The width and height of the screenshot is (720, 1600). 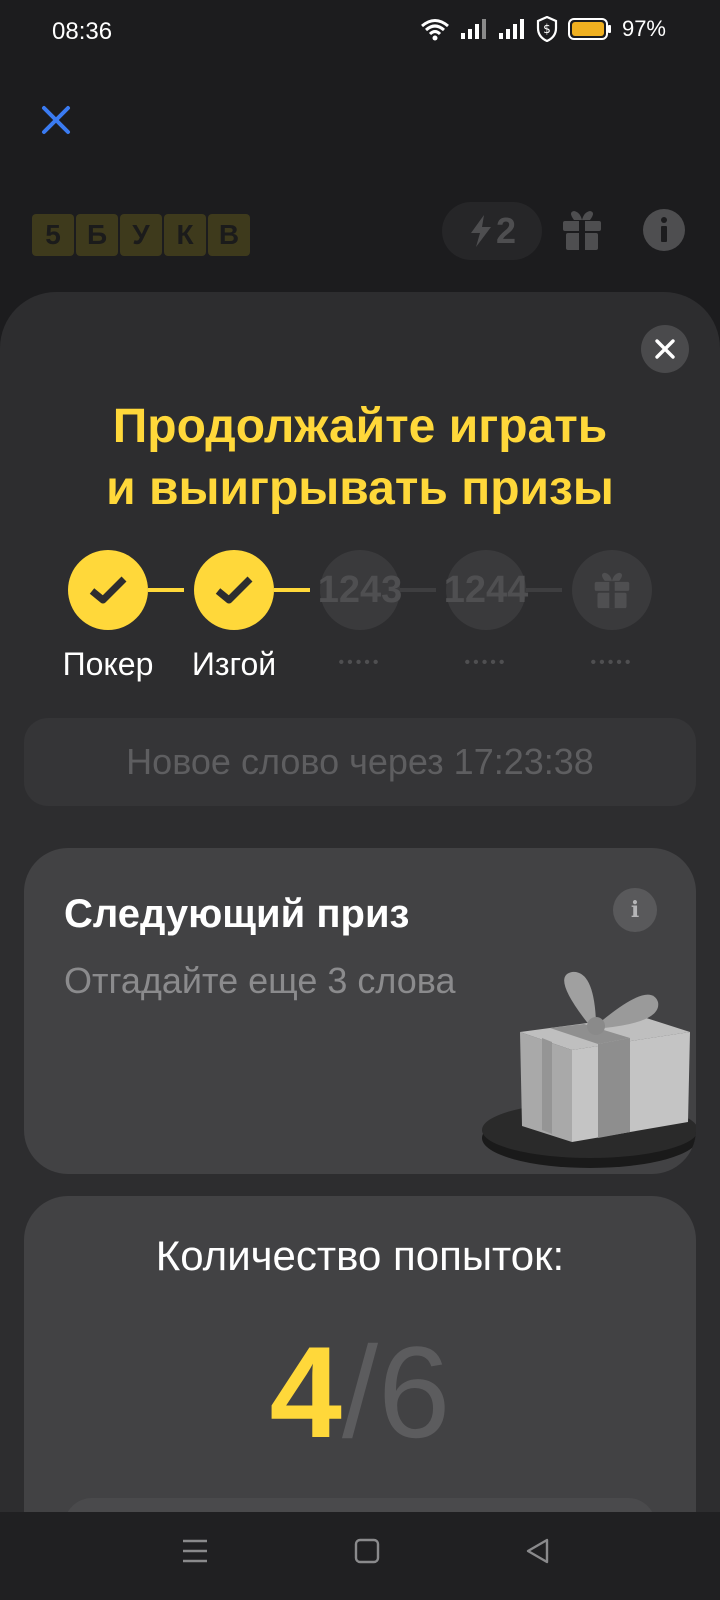 What do you see at coordinates (260, 980) in the screenshot?
I see `prize-subtitle: Отгадайте еще 3 слова` at bounding box center [260, 980].